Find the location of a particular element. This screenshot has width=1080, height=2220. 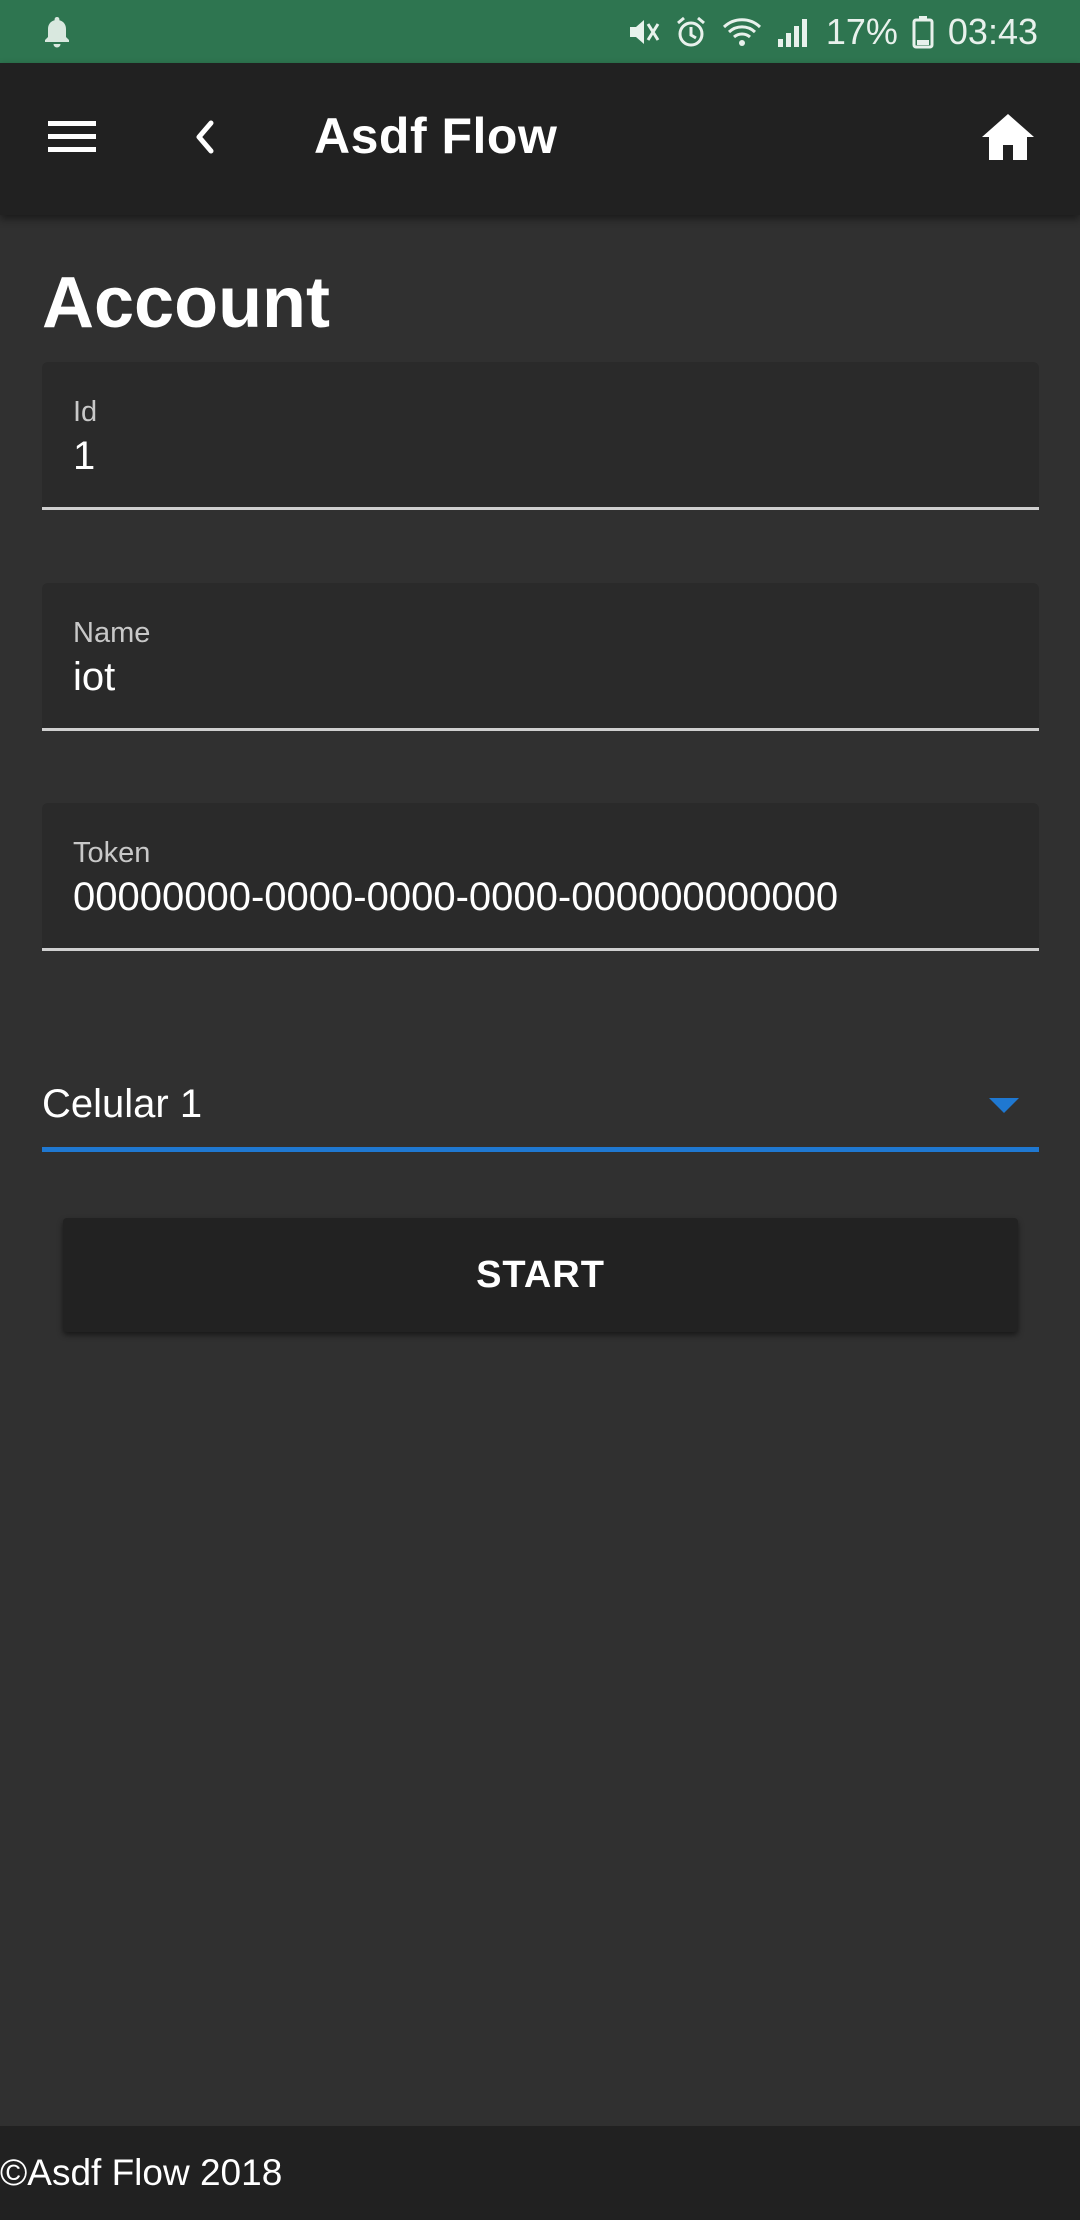

battery-icon is located at coordinates (923, 32).